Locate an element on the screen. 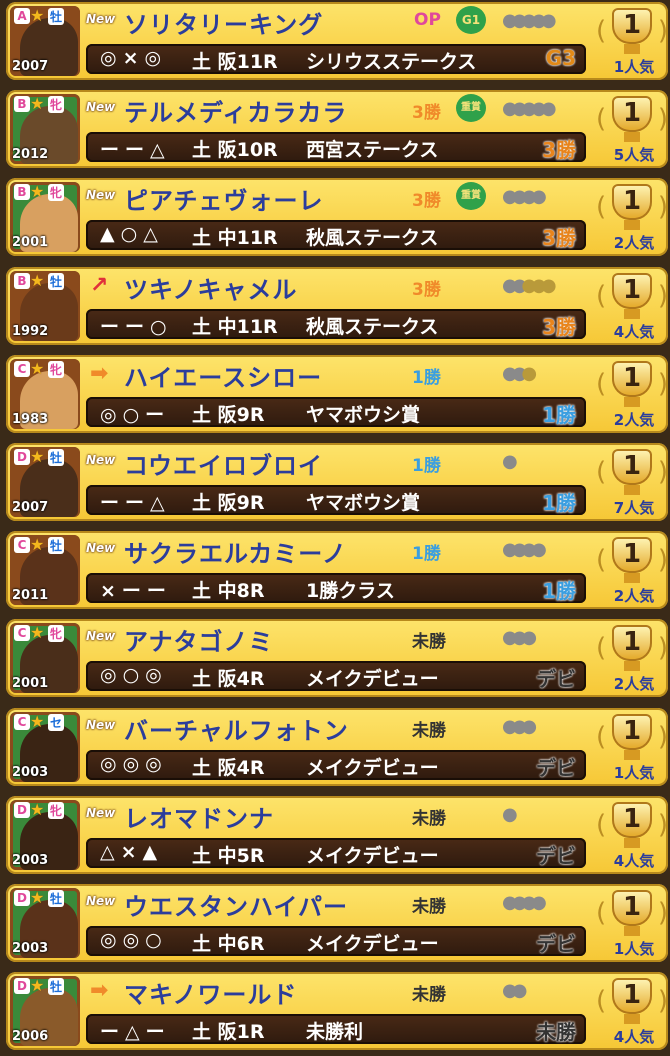 This screenshot has width=670, height=1056. horseshoe-icons: ●●● is located at coordinates (519, 373).